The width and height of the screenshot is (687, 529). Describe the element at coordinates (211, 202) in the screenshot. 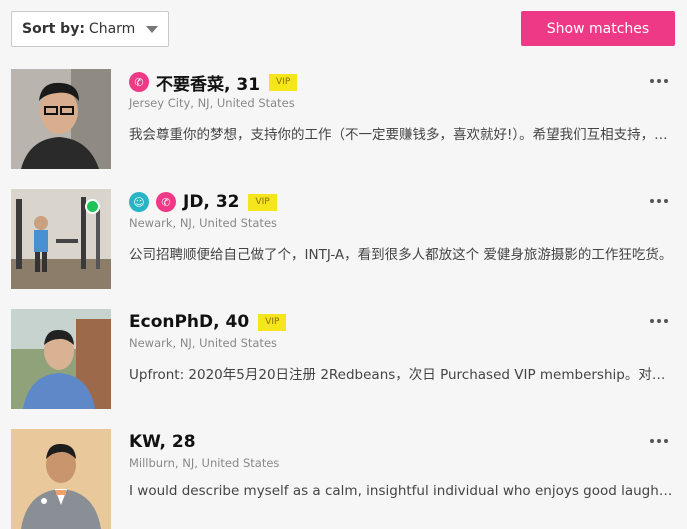

I see `profile-name-age: JD, 32` at that location.